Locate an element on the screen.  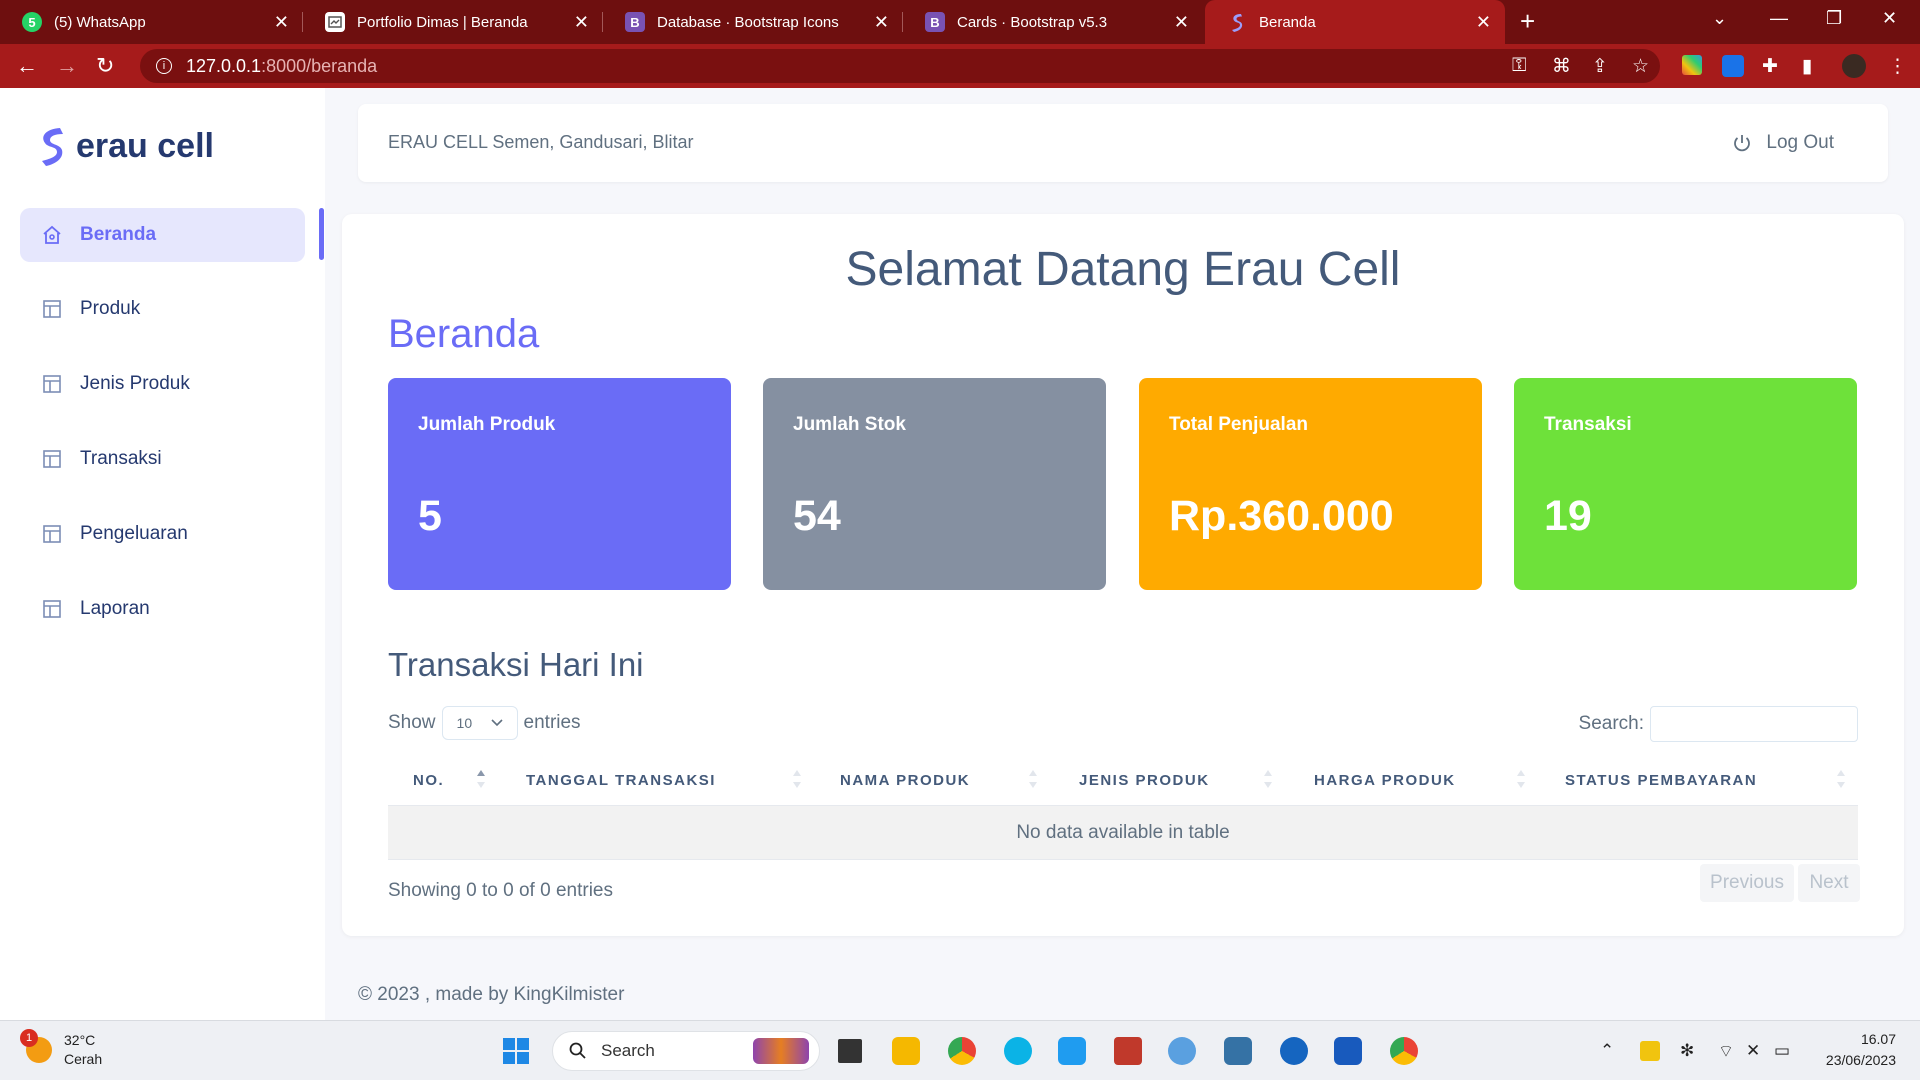
extensions-puzzle-icon: ✚ is located at coordinates (1770, 66).